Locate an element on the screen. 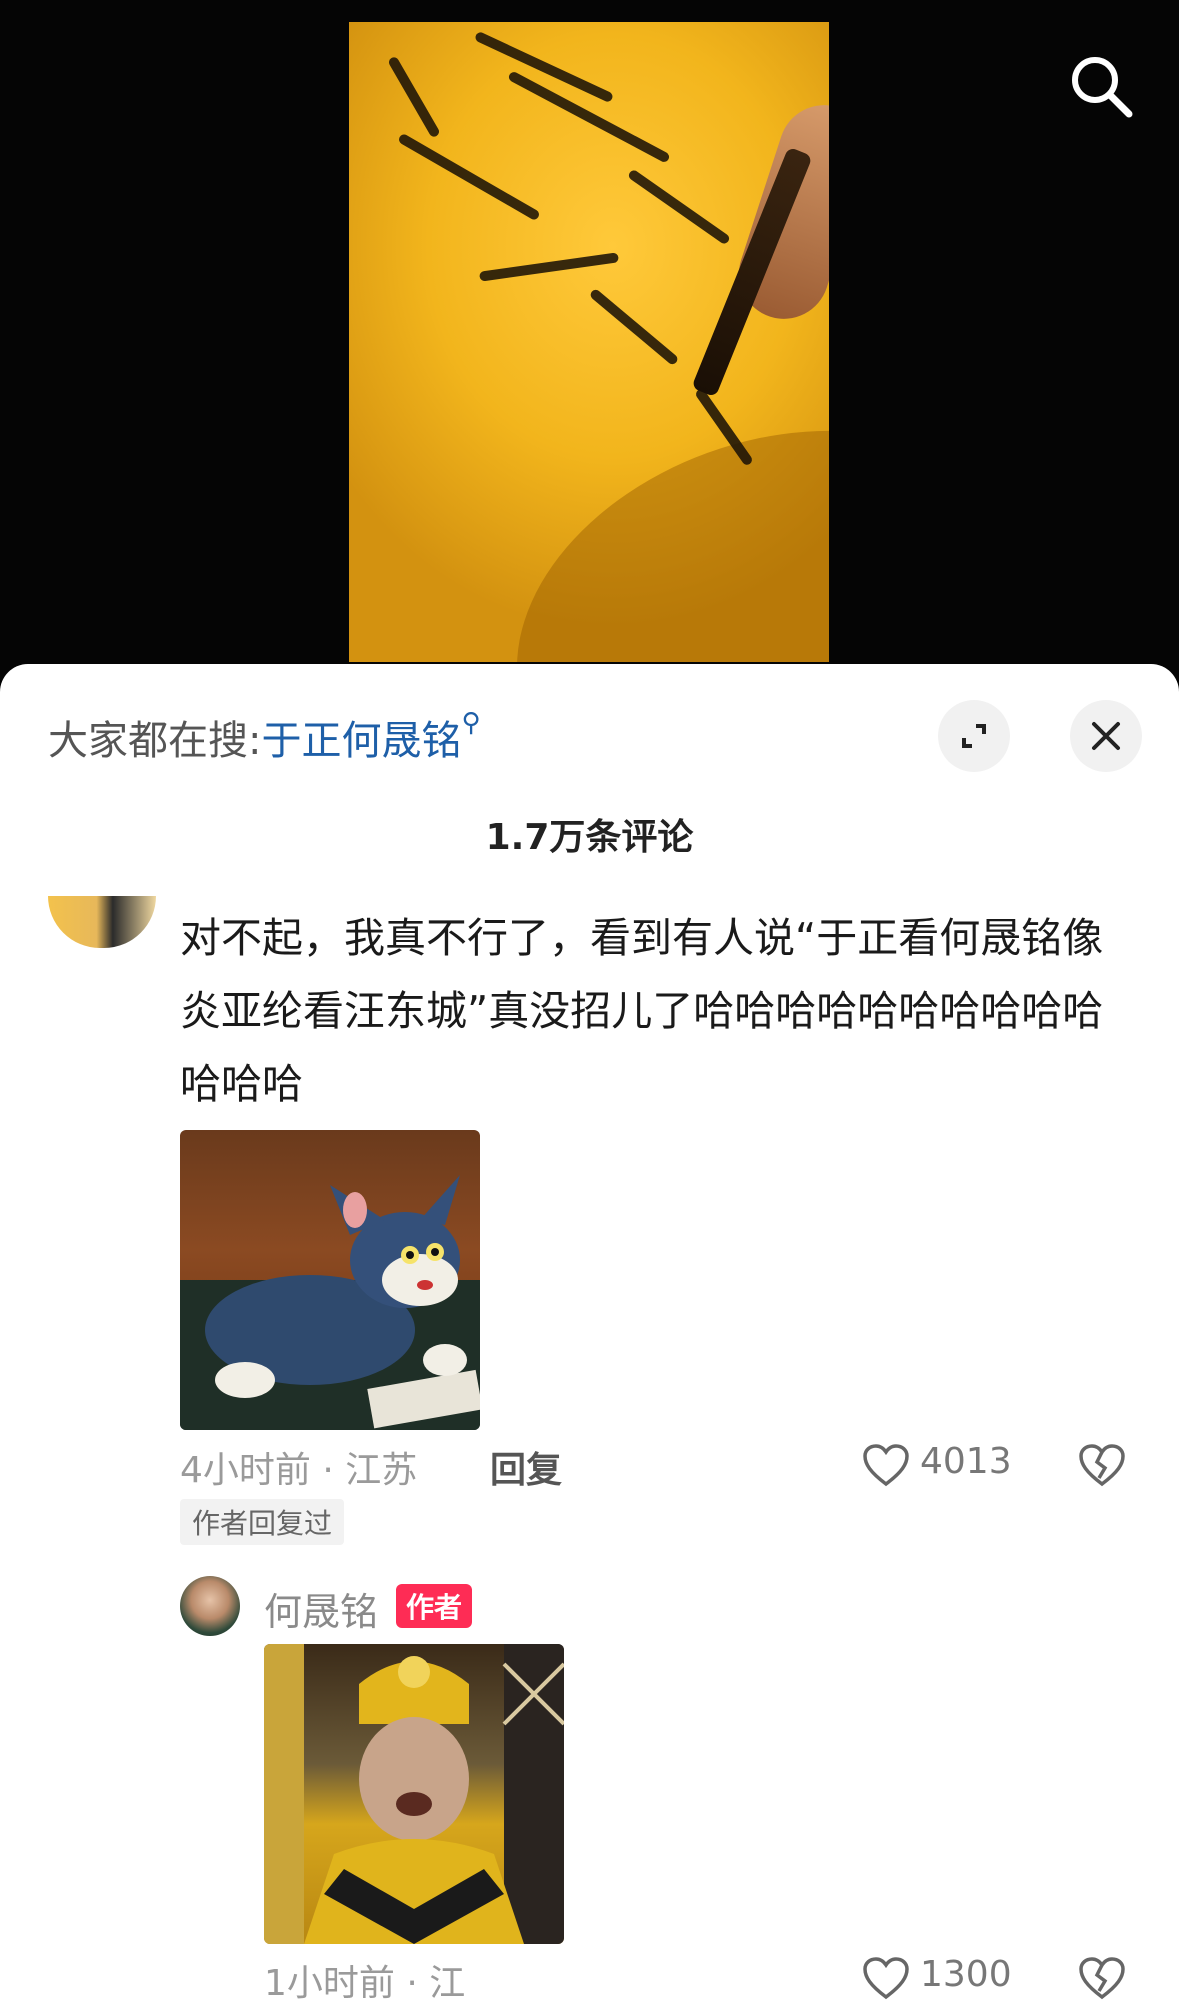 This screenshot has width=1179, height=2014. expand-button is located at coordinates (974, 736).